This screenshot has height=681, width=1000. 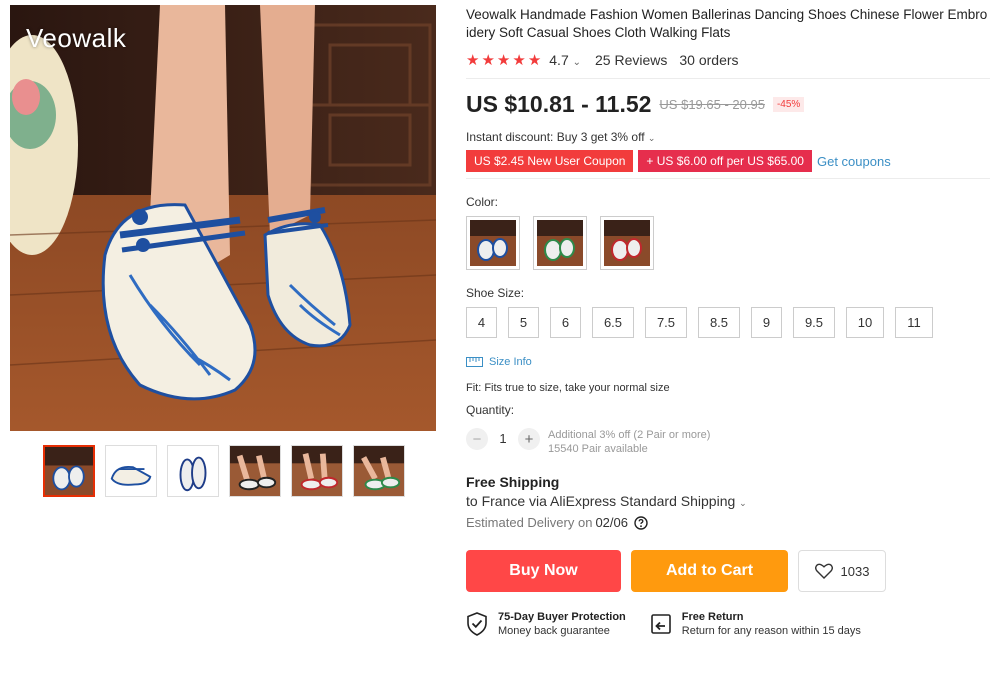 I want to click on size-option-10: 10, so click(x=865, y=322).